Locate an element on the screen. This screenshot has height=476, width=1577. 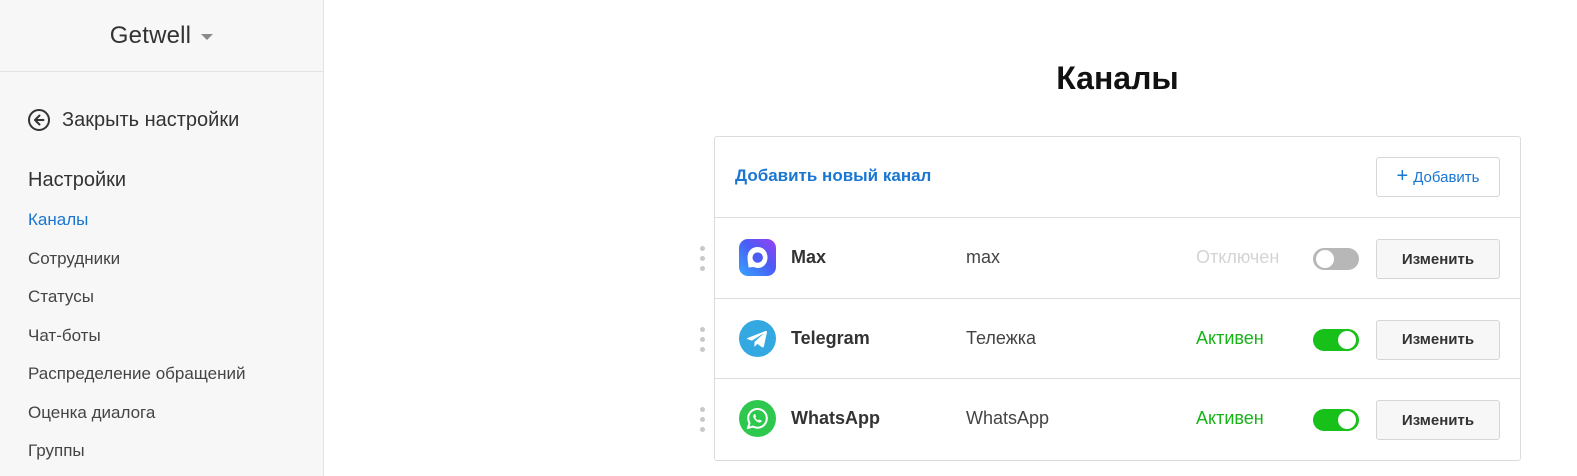
sidebar-item-channels: Каналы is located at coordinates (136, 228).